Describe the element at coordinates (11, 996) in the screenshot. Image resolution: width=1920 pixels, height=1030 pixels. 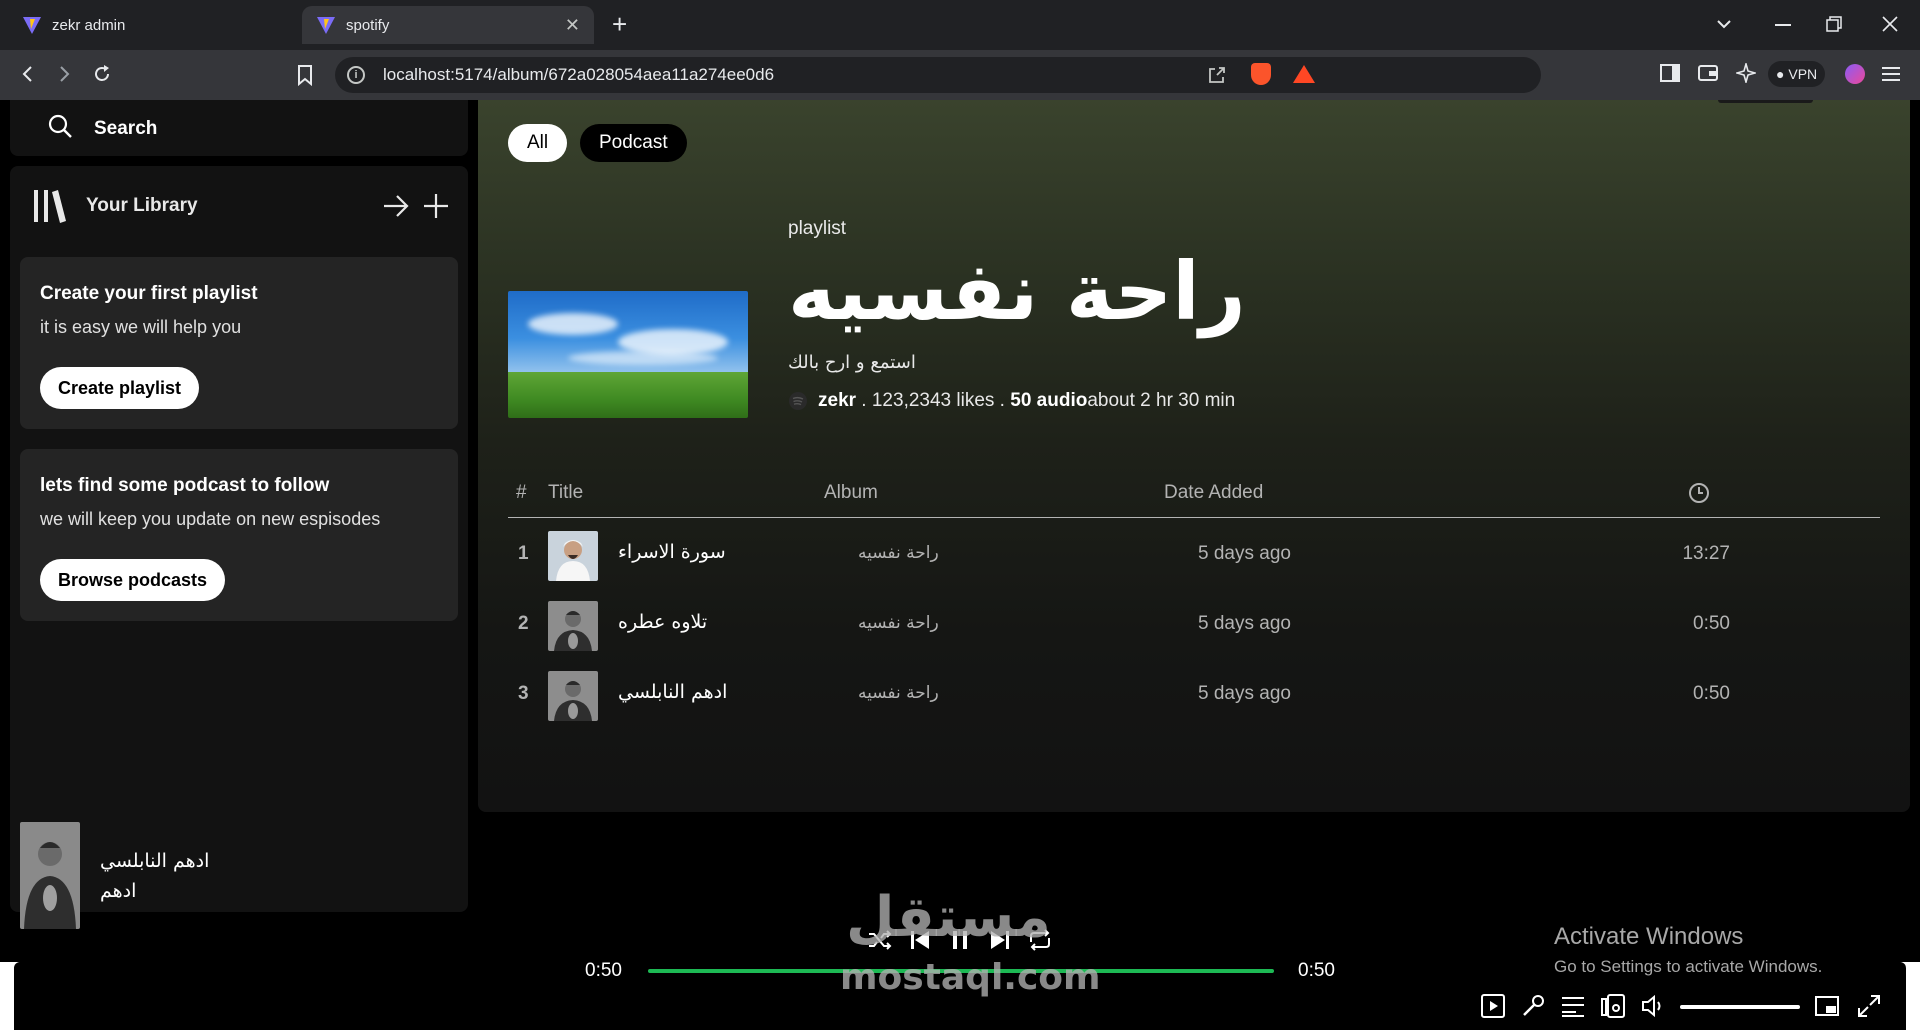
I see `left-edge-marker` at that location.